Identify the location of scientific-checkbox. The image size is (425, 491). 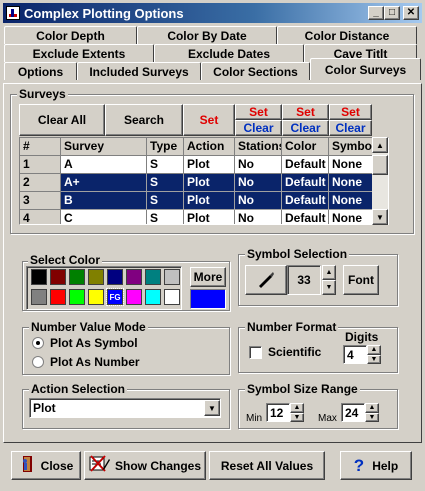
(255, 352).